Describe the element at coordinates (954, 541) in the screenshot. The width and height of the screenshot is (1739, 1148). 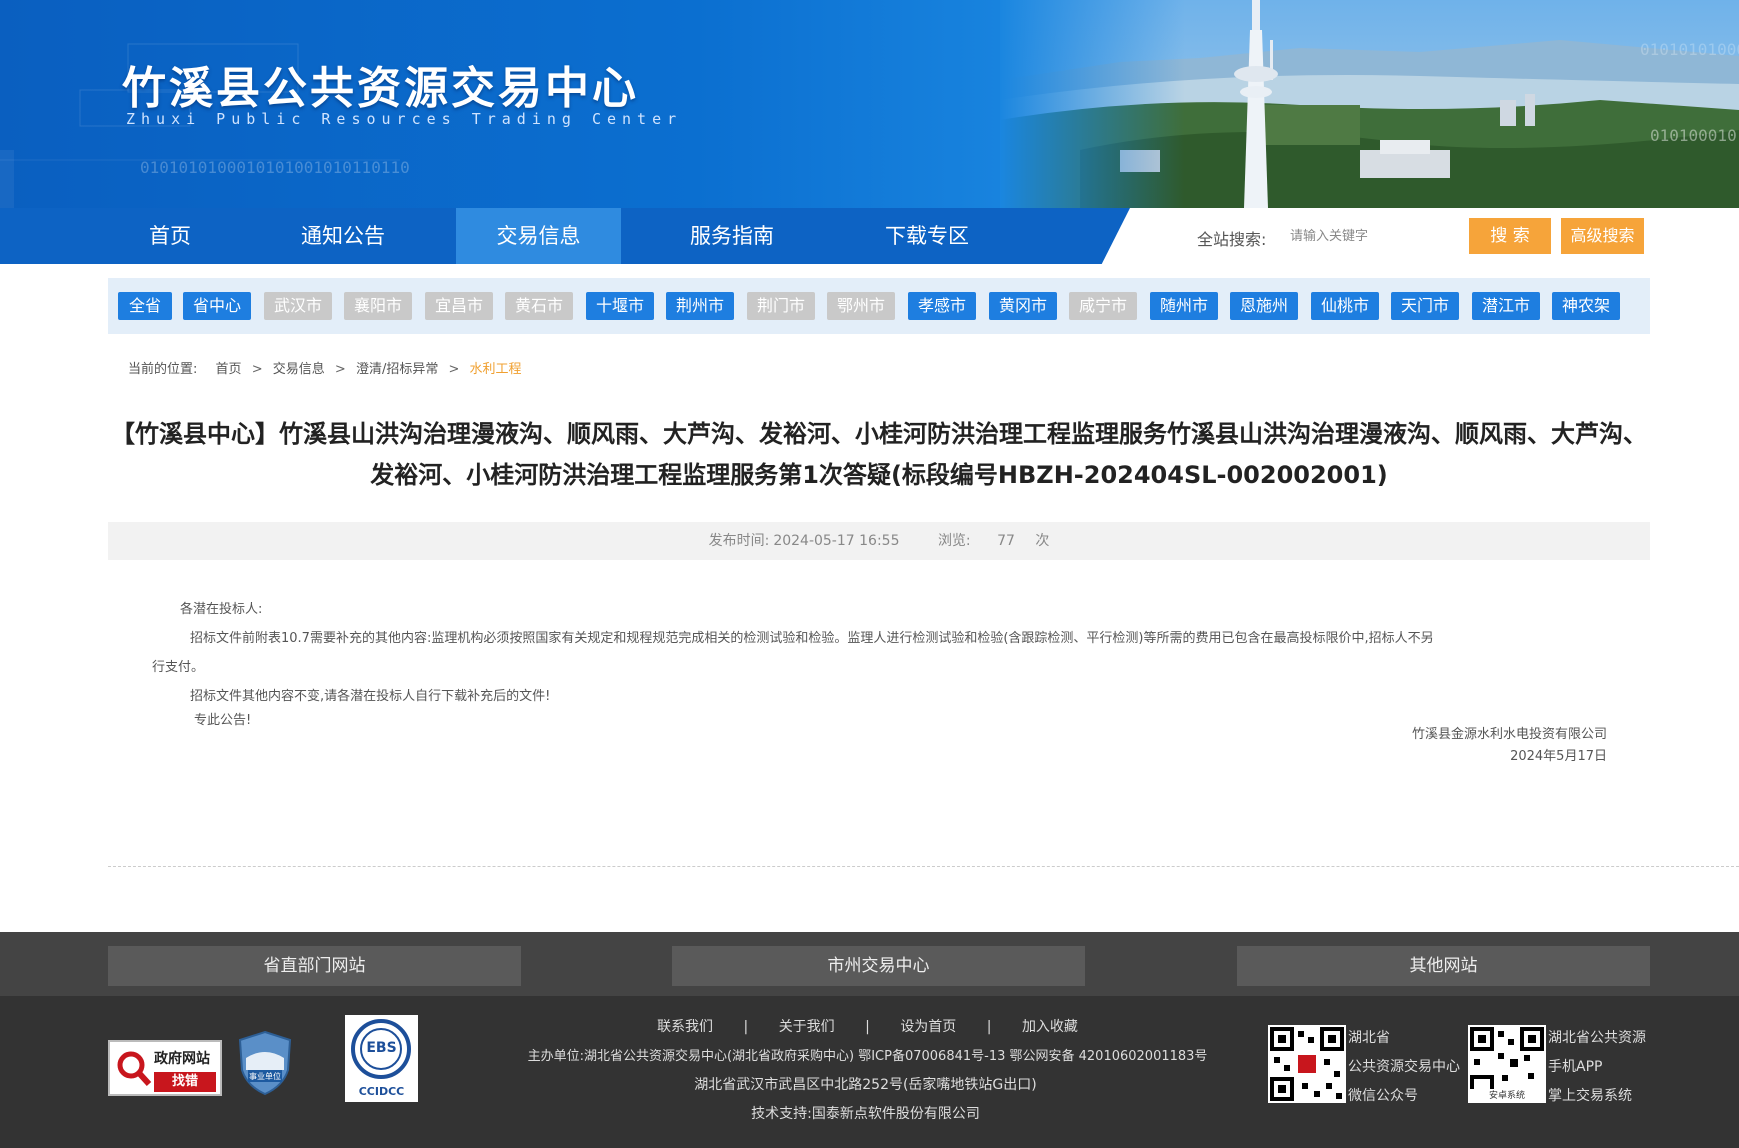
I see `views-label: 浏览:` at that location.